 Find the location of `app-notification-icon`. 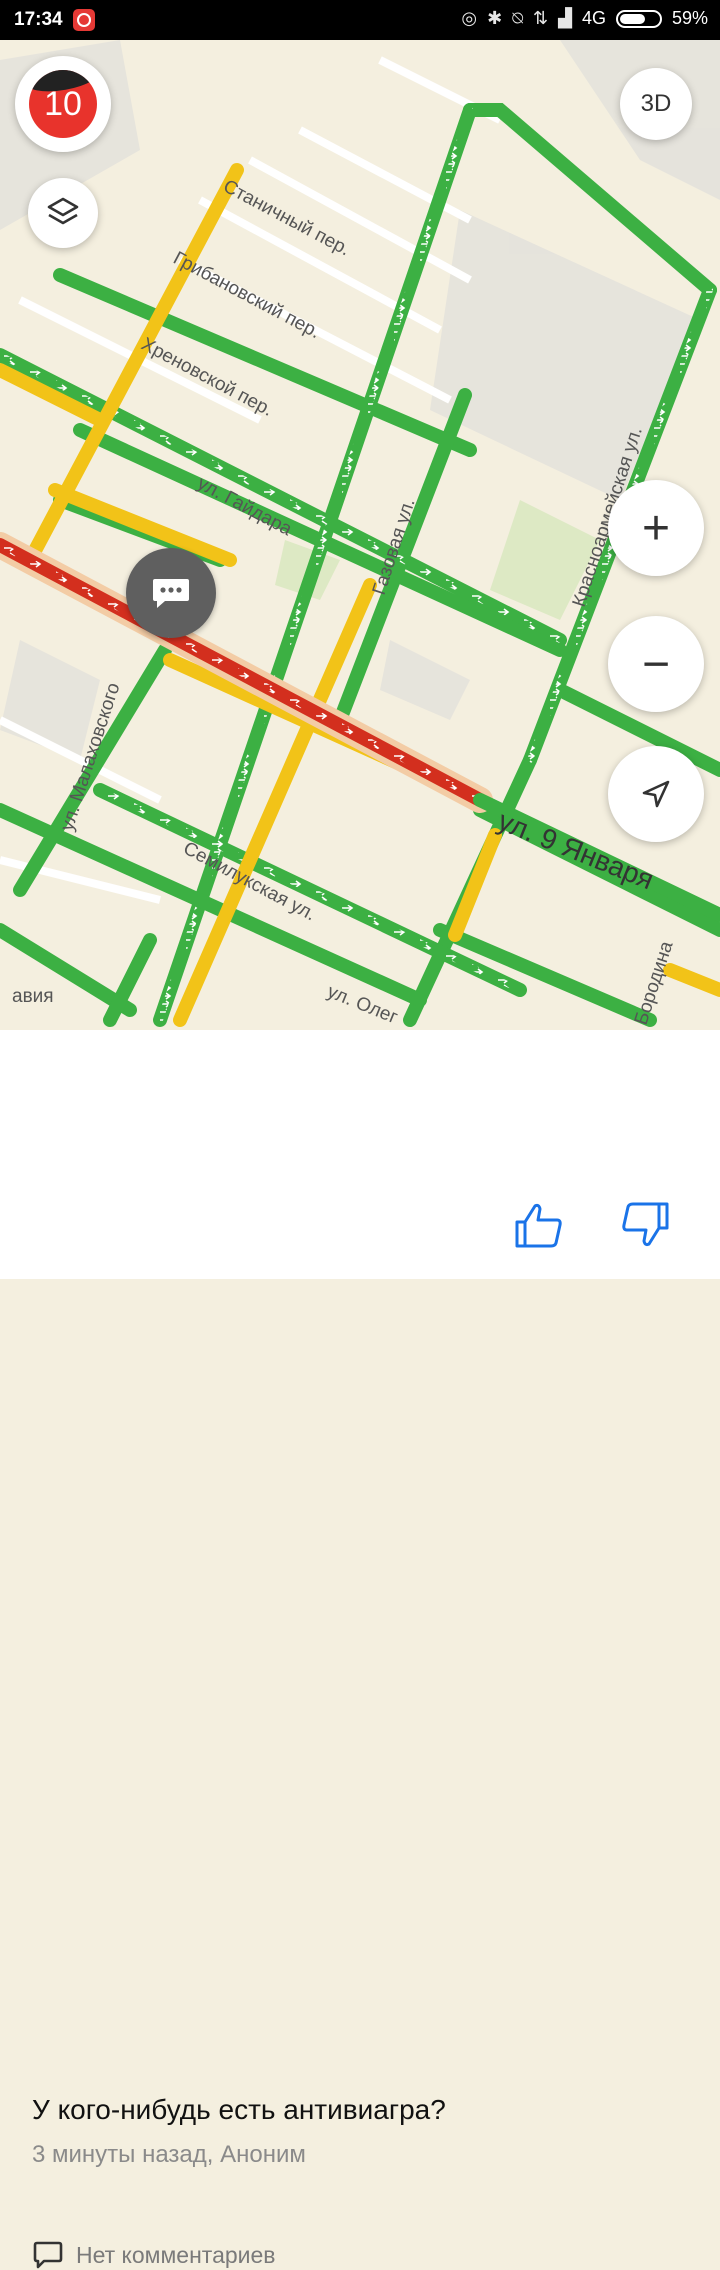

app-notification-icon is located at coordinates (84, 20).